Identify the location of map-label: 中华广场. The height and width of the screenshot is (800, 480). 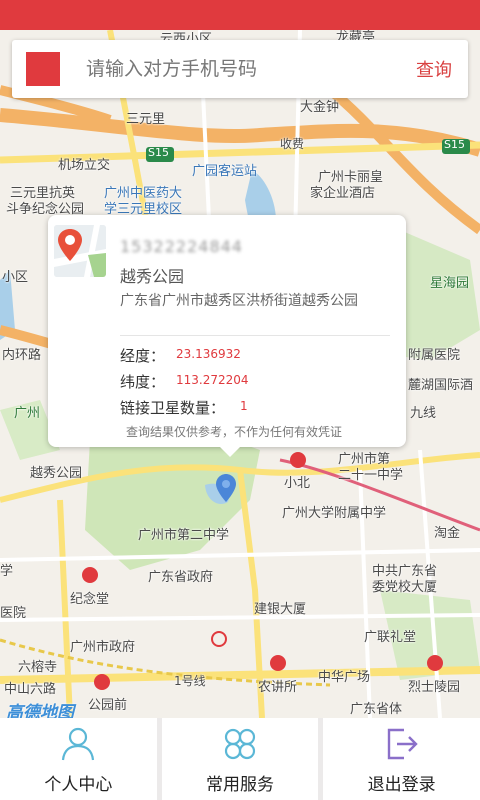
(344, 677).